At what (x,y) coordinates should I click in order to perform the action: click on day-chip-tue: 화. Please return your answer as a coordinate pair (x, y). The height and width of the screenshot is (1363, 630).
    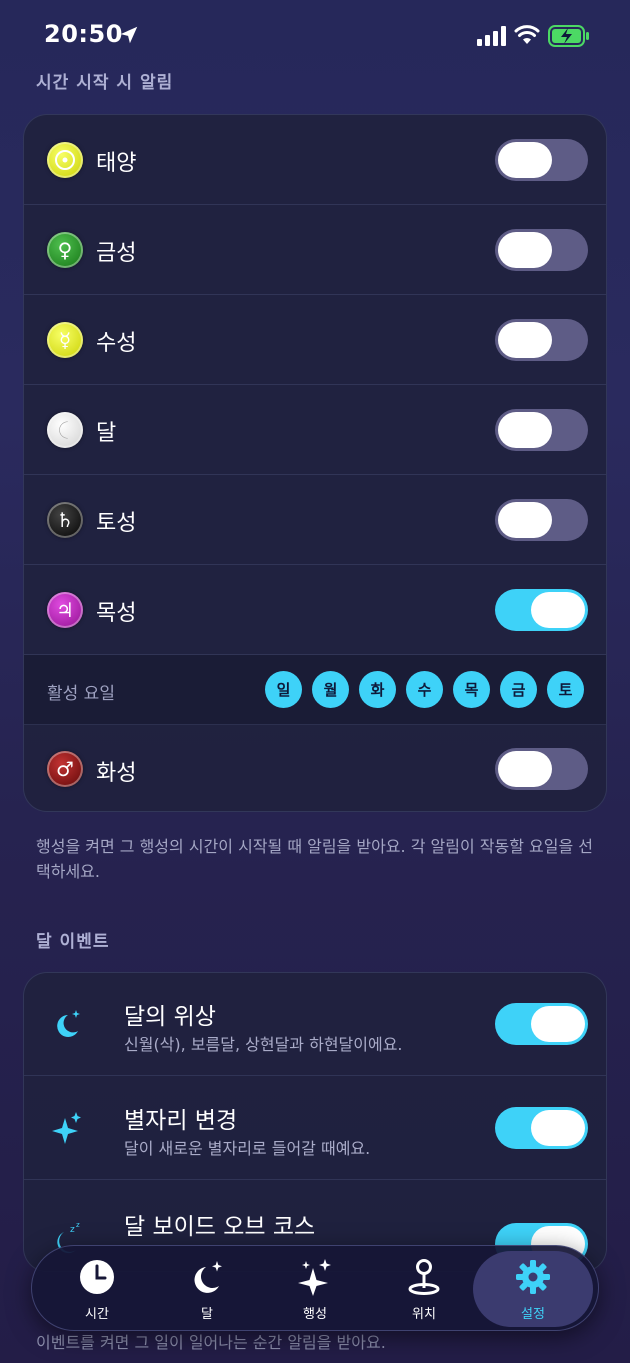
    Looking at the image, I should click on (377, 689).